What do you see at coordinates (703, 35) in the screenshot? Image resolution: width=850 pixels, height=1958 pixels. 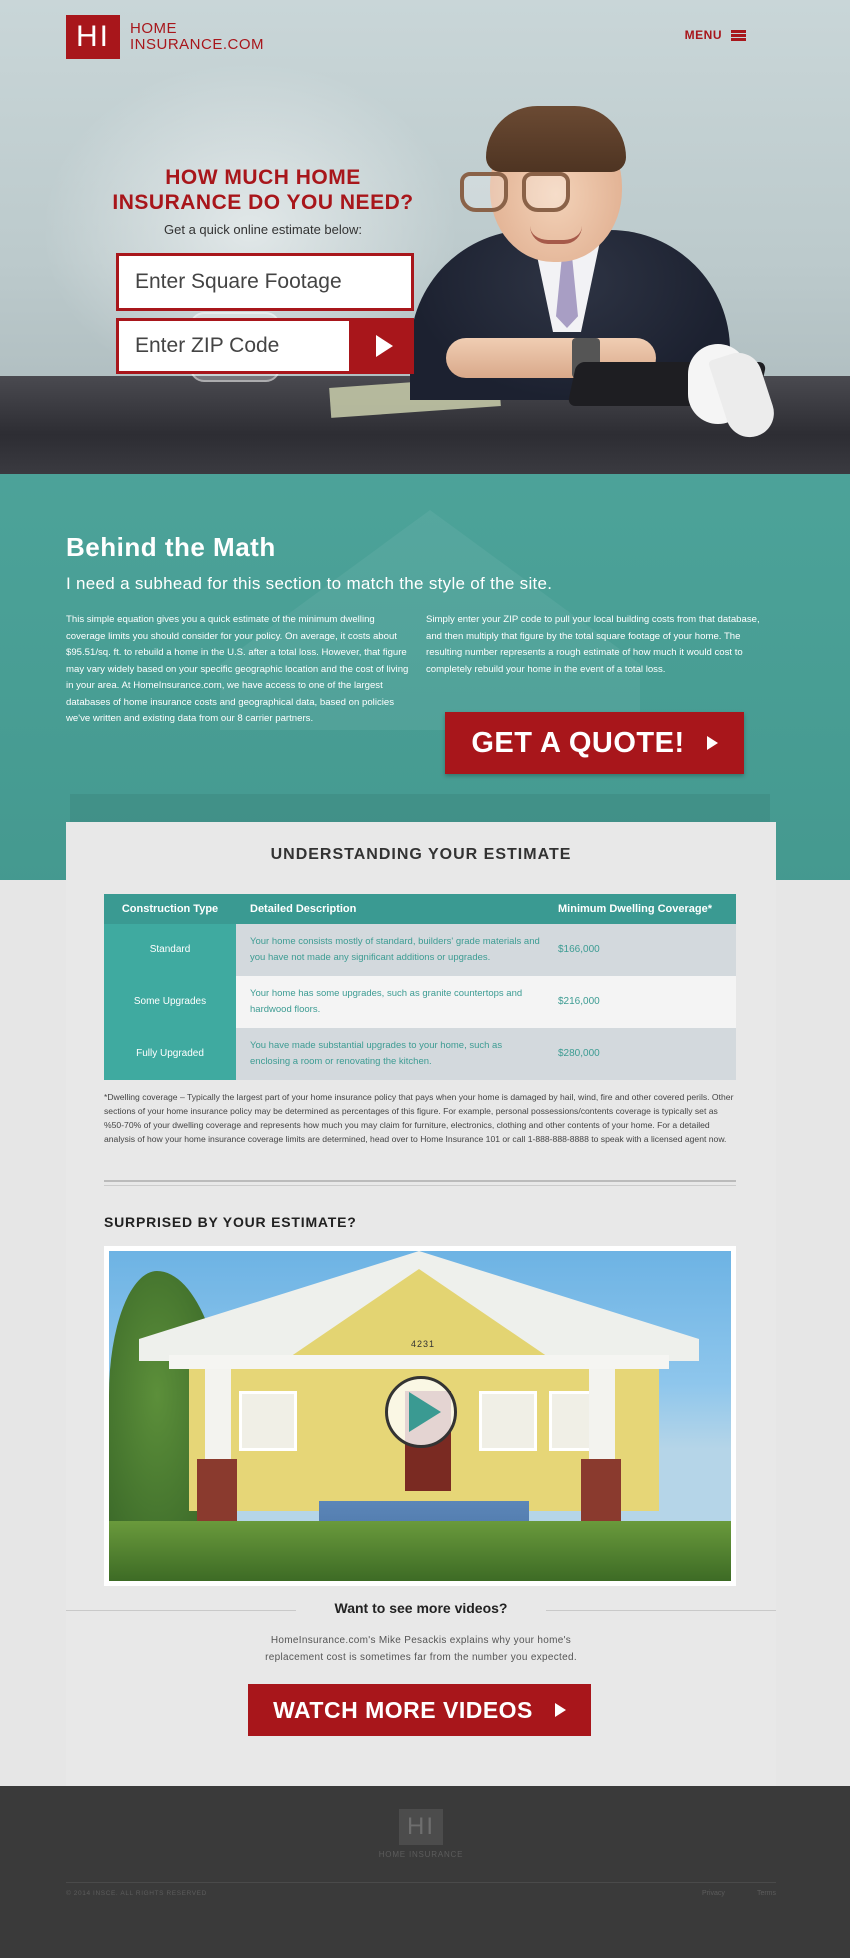 I see `menu-label: MENU` at bounding box center [703, 35].